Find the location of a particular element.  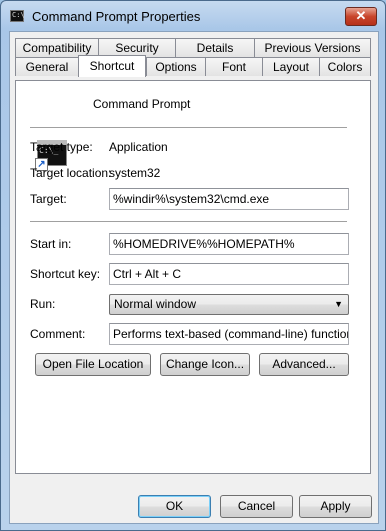

shortcut-key-field: Ctrl + Alt + C is located at coordinates (229, 274).